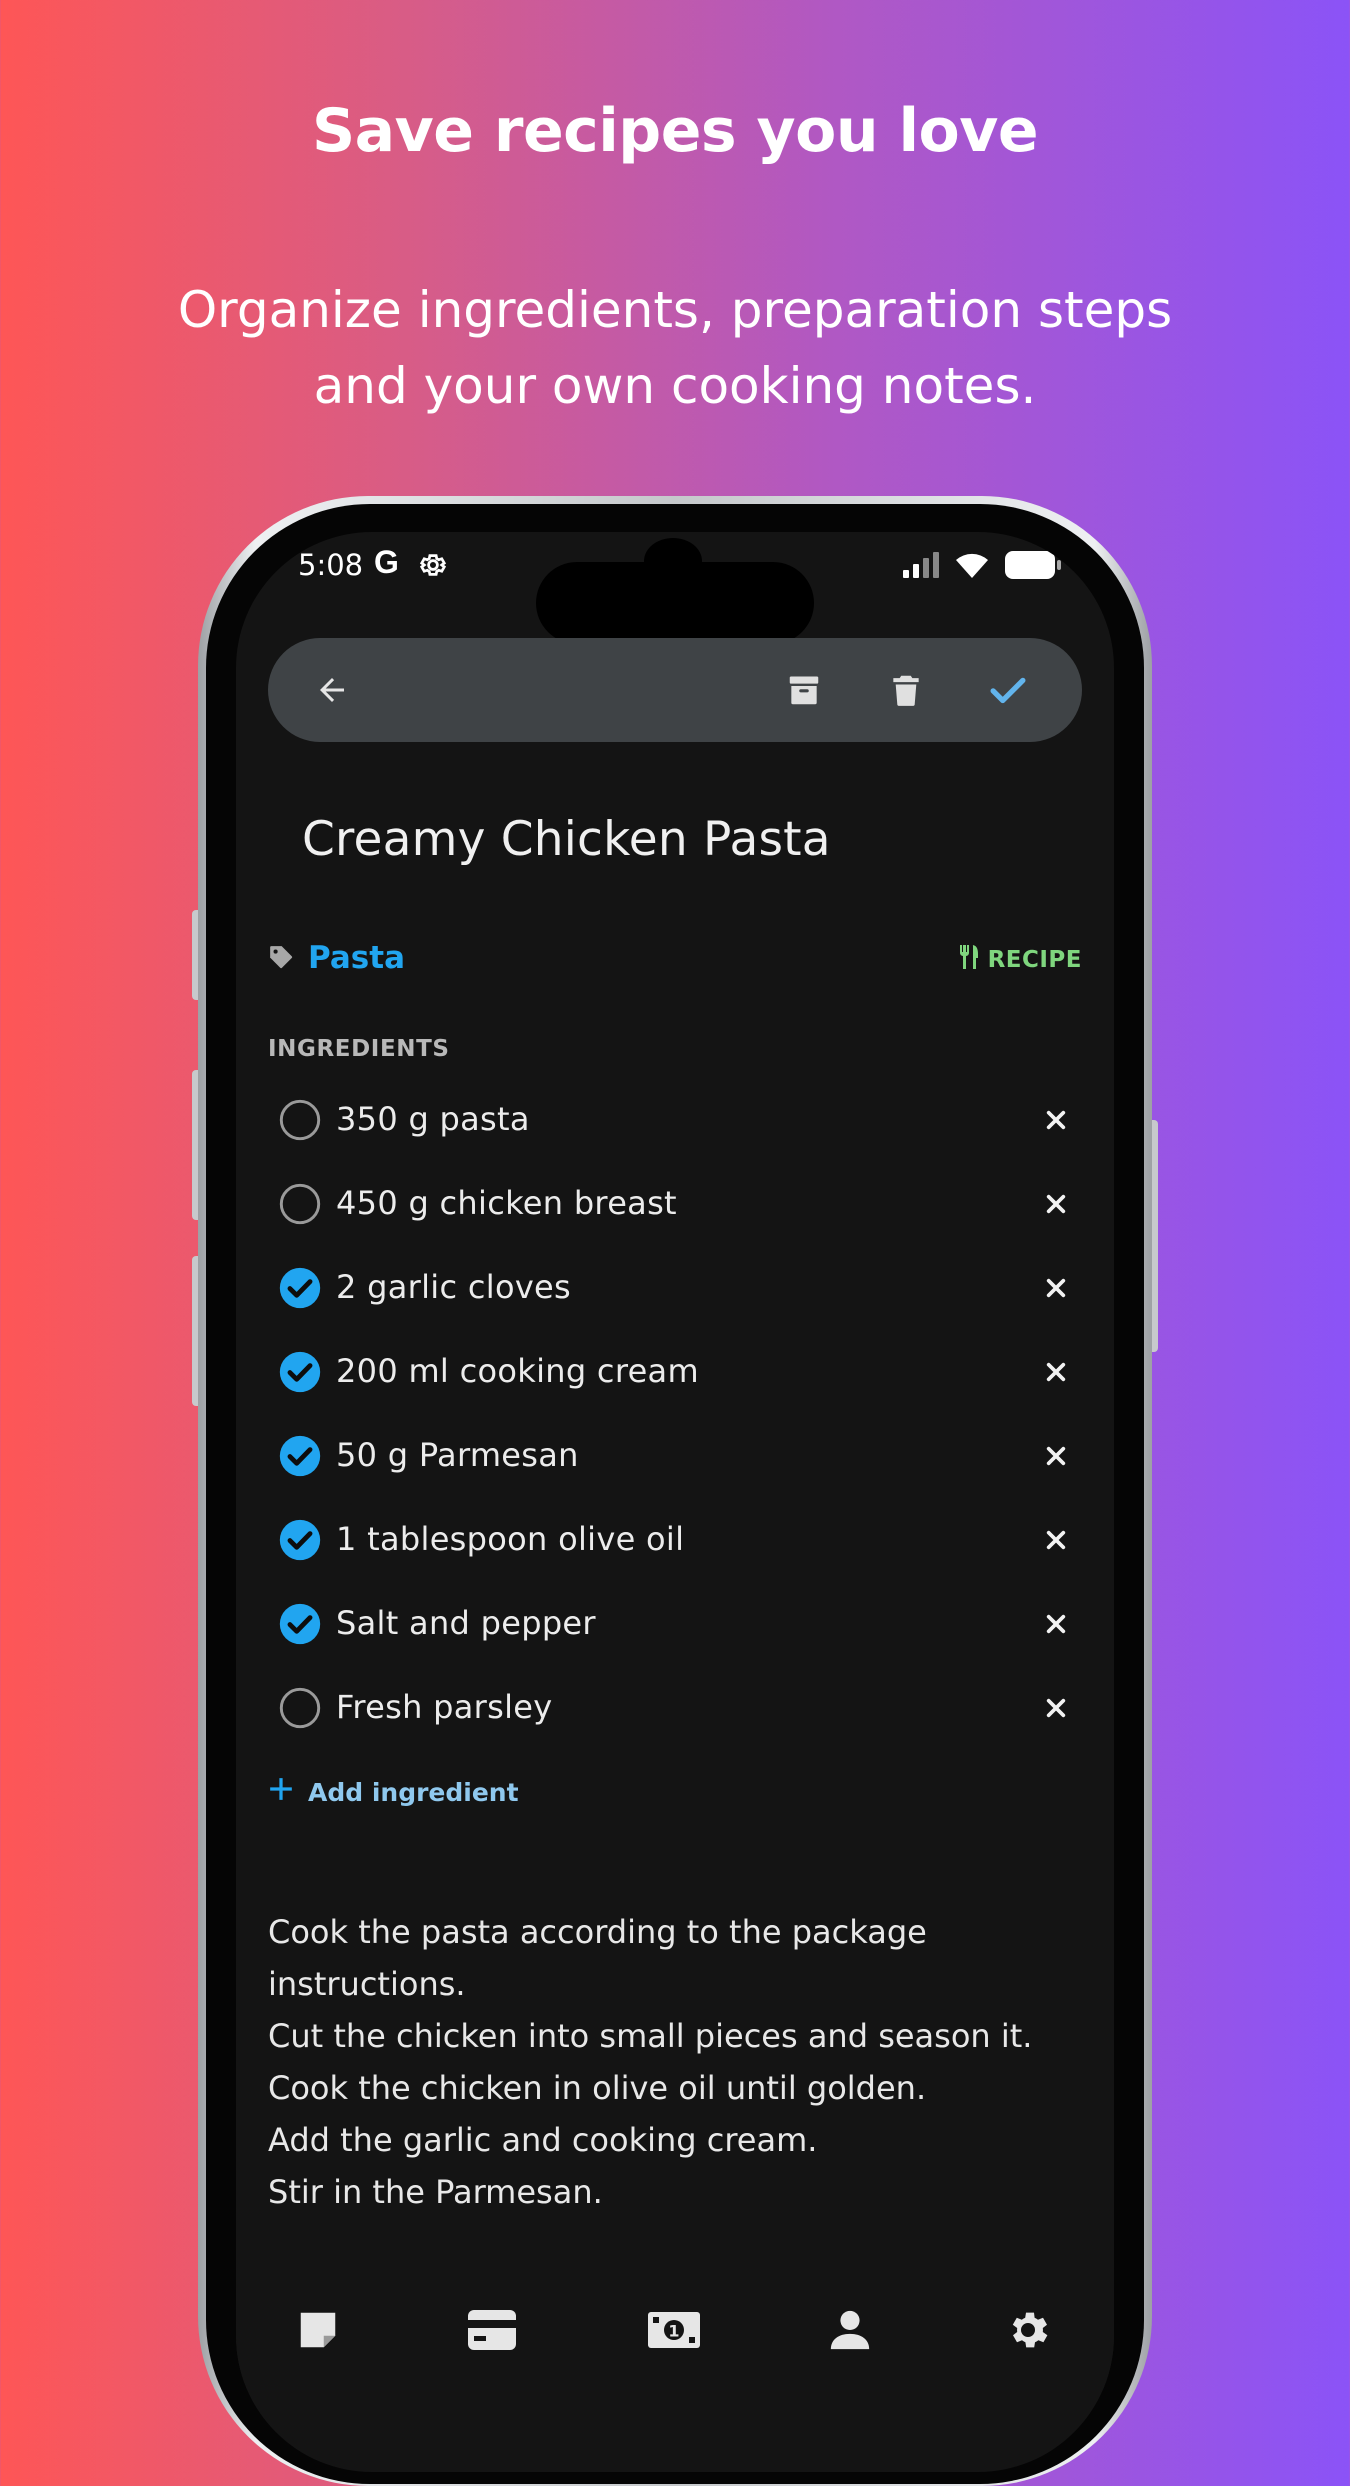 Image resolution: width=1350 pixels, height=2486 pixels. I want to click on ingredient-text: Fresh parsley, so click(444, 1707).